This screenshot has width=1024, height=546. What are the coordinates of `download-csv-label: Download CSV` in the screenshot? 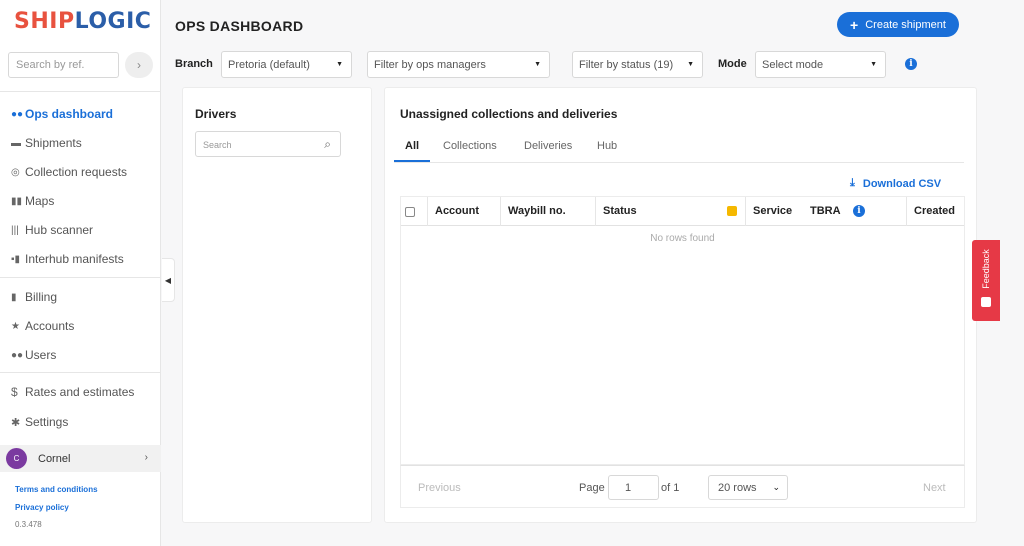 It's located at (902, 183).